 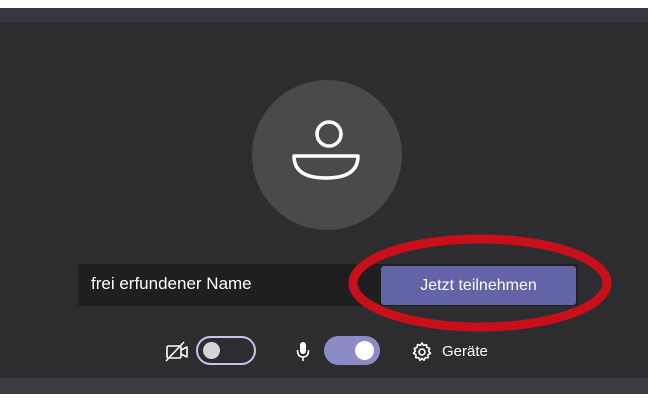 What do you see at coordinates (177, 352) in the screenshot?
I see `camera-off-icon` at bounding box center [177, 352].